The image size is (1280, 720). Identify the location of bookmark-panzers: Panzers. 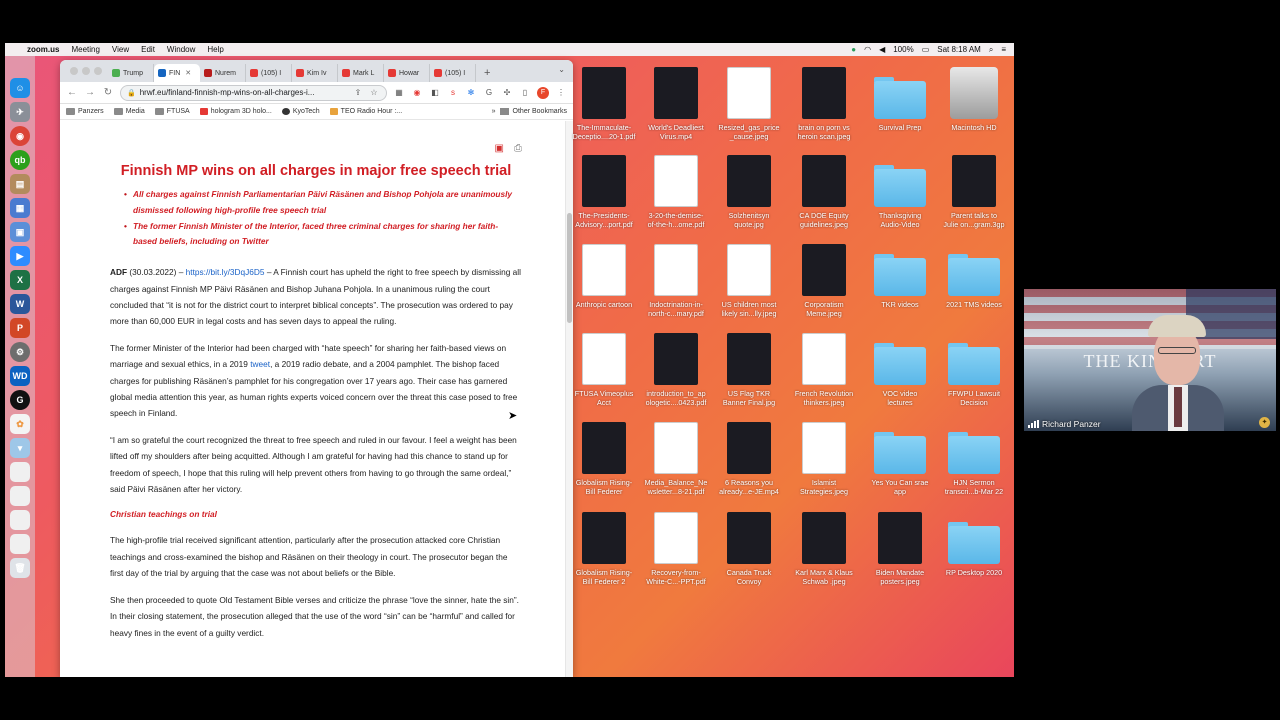
(85, 111).